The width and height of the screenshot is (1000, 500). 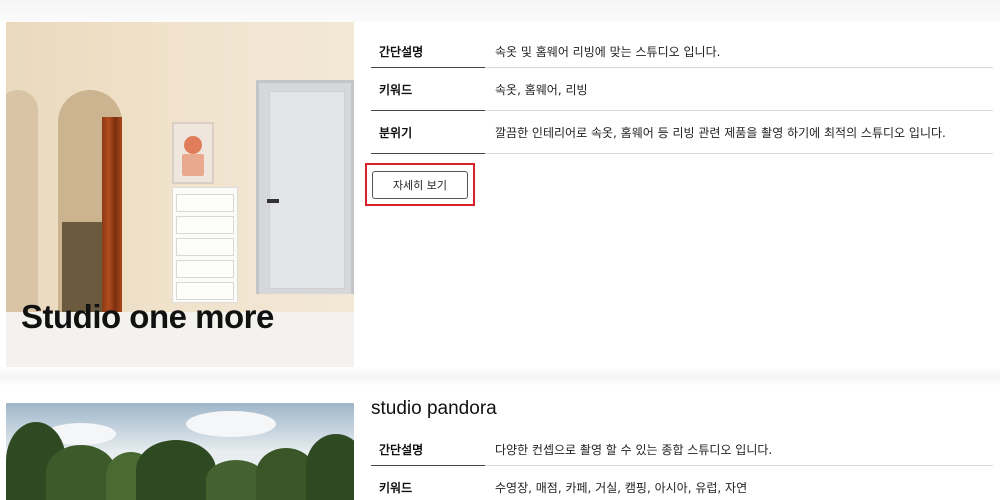 What do you see at coordinates (500, 11) in the screenshot?
I see `top-shadow` at bounding box center [500, 11].